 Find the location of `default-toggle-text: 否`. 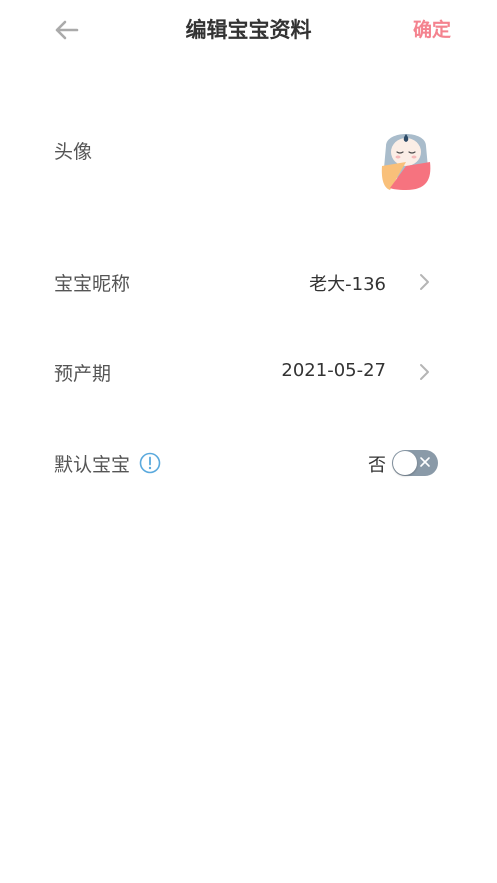

default-toggle-text: 否 is located at coordinates (377, 465).